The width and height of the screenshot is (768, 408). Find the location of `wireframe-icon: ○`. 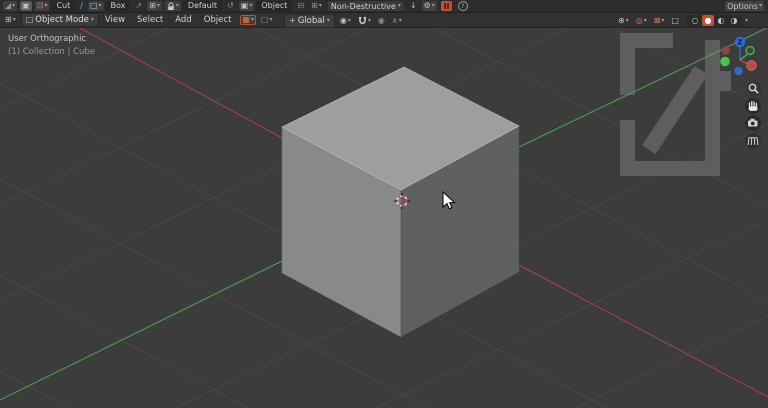

wireframe-icon: ○ is located at coordinates (695, 20).